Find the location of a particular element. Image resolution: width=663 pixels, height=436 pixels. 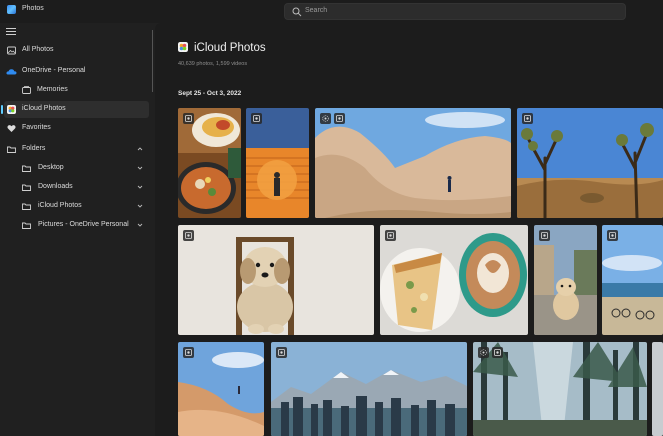

onedrive-cloud-icon is located at coordinates (11, 72).